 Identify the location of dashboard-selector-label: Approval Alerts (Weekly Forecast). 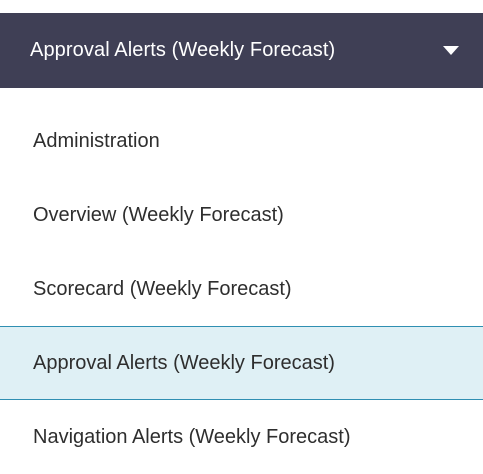
(183, 50).